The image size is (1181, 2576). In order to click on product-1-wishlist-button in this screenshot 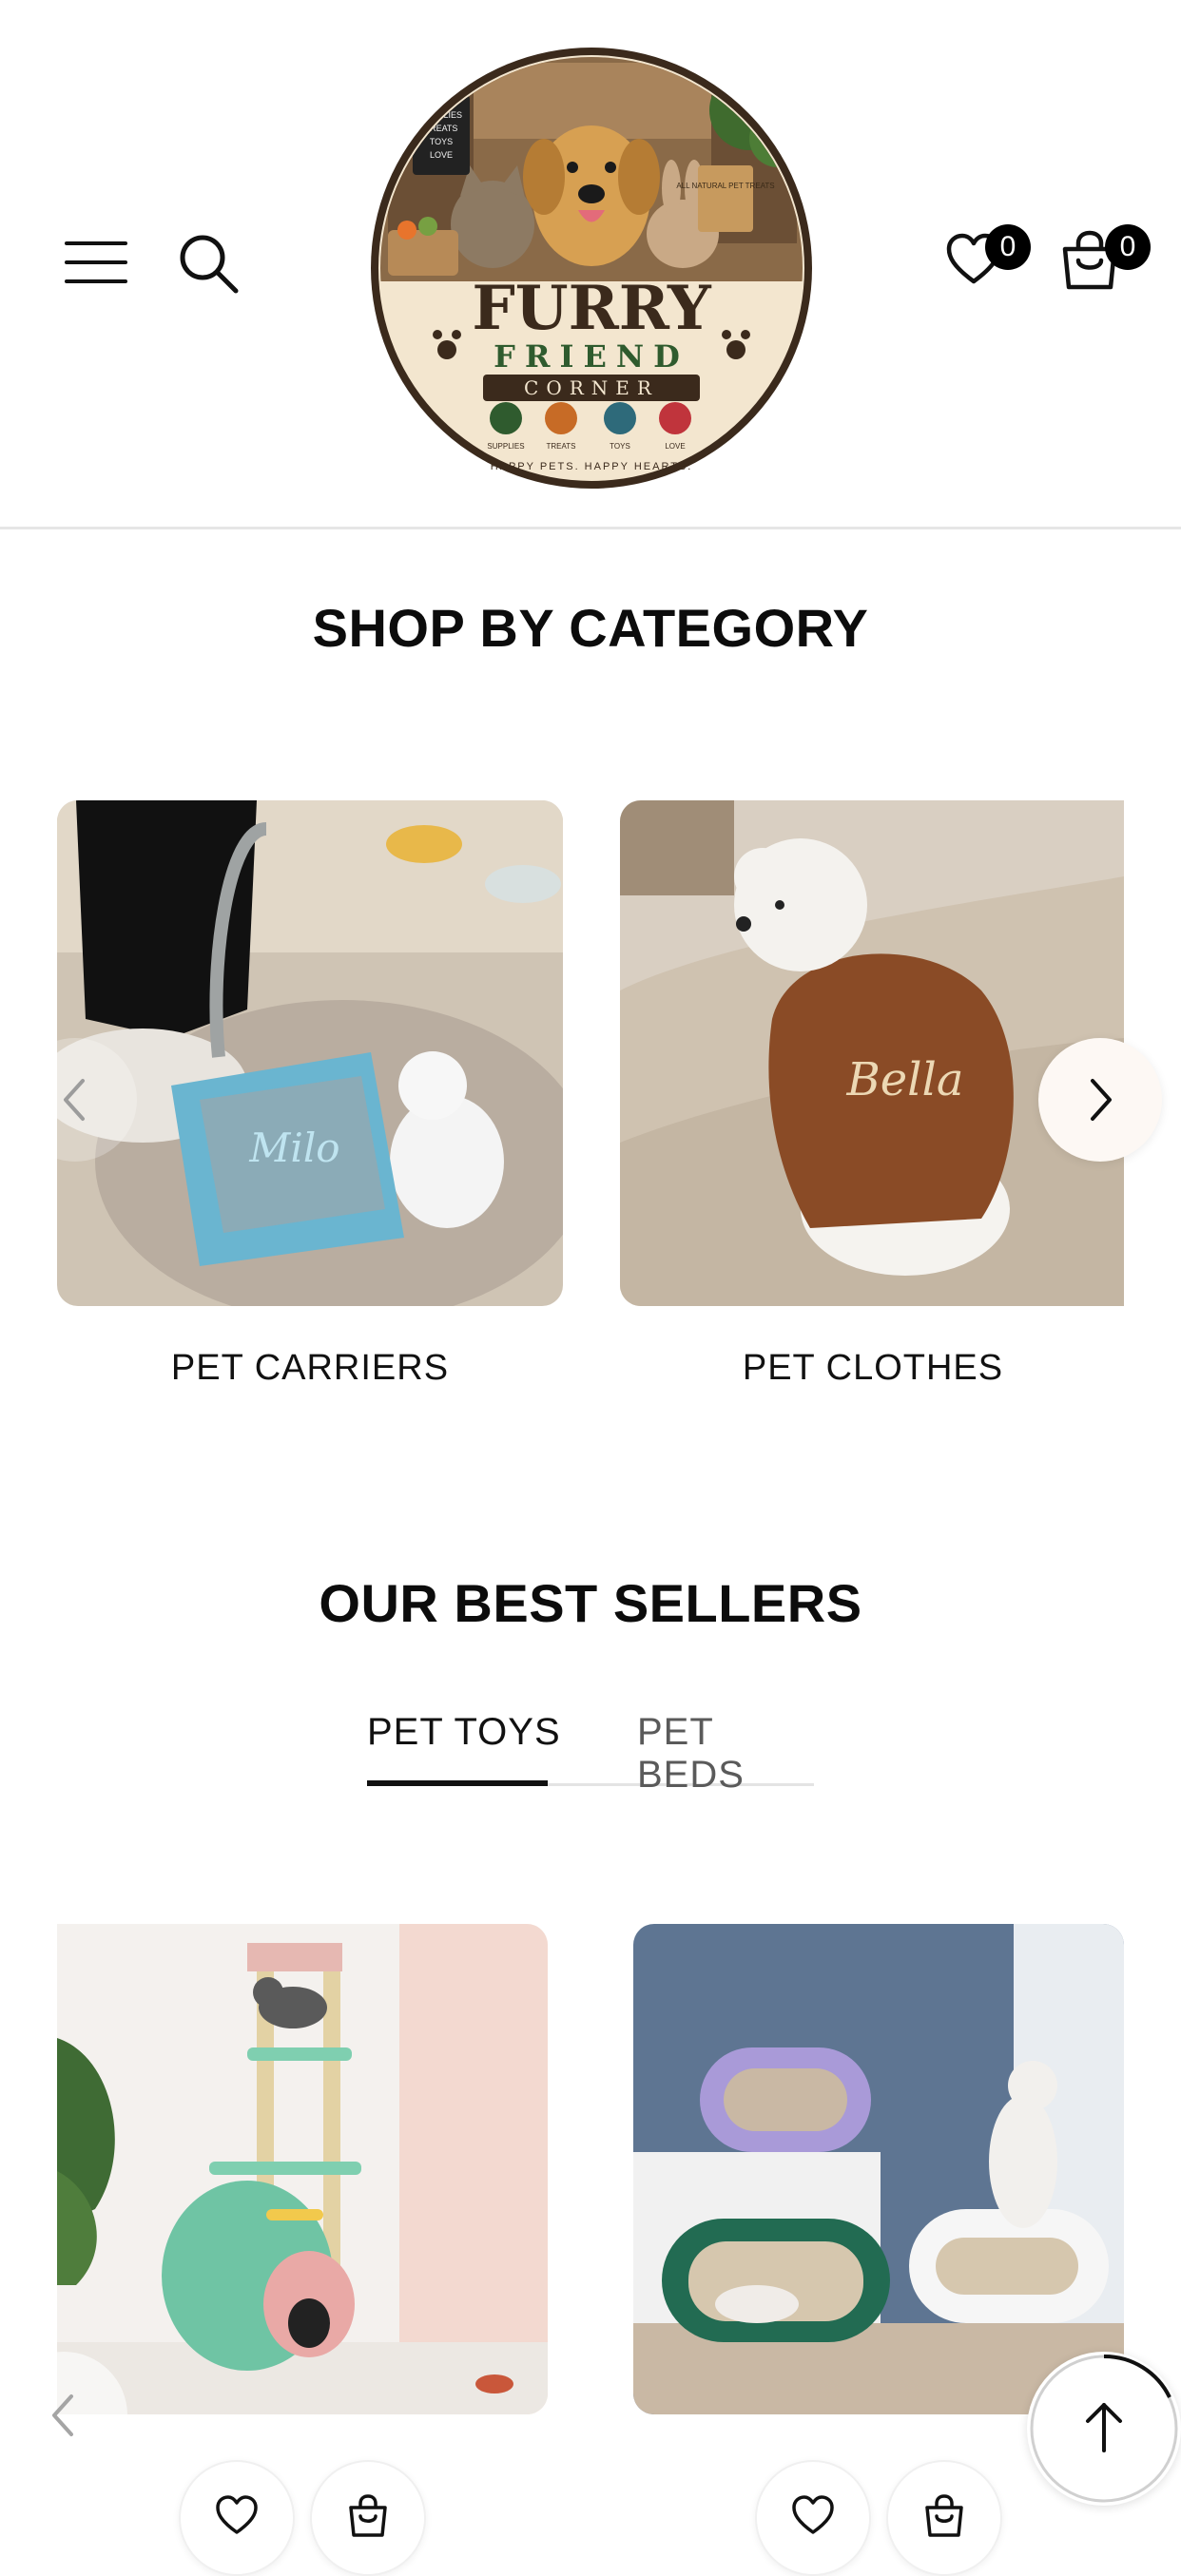, I will do `click(237, 2518)`.